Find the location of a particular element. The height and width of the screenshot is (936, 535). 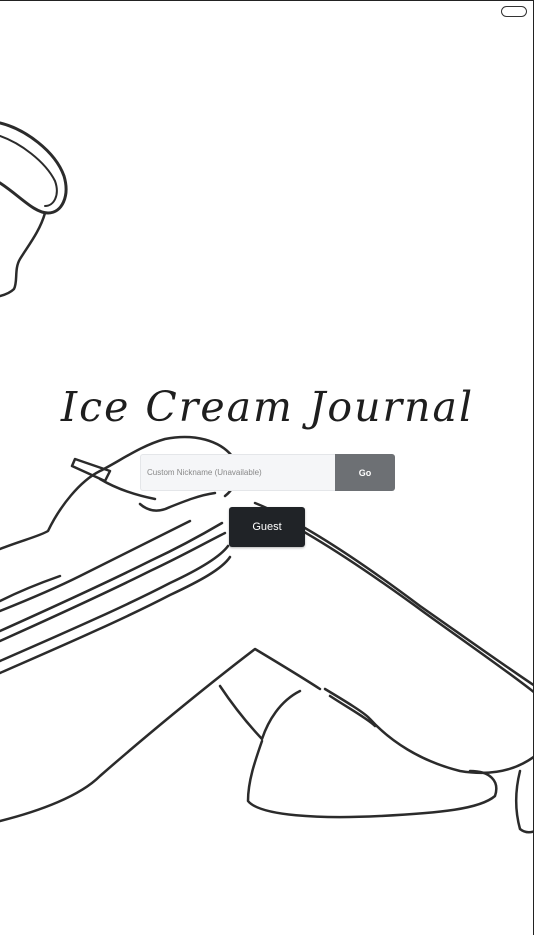

leg-right is located at coordinates (428, 731).